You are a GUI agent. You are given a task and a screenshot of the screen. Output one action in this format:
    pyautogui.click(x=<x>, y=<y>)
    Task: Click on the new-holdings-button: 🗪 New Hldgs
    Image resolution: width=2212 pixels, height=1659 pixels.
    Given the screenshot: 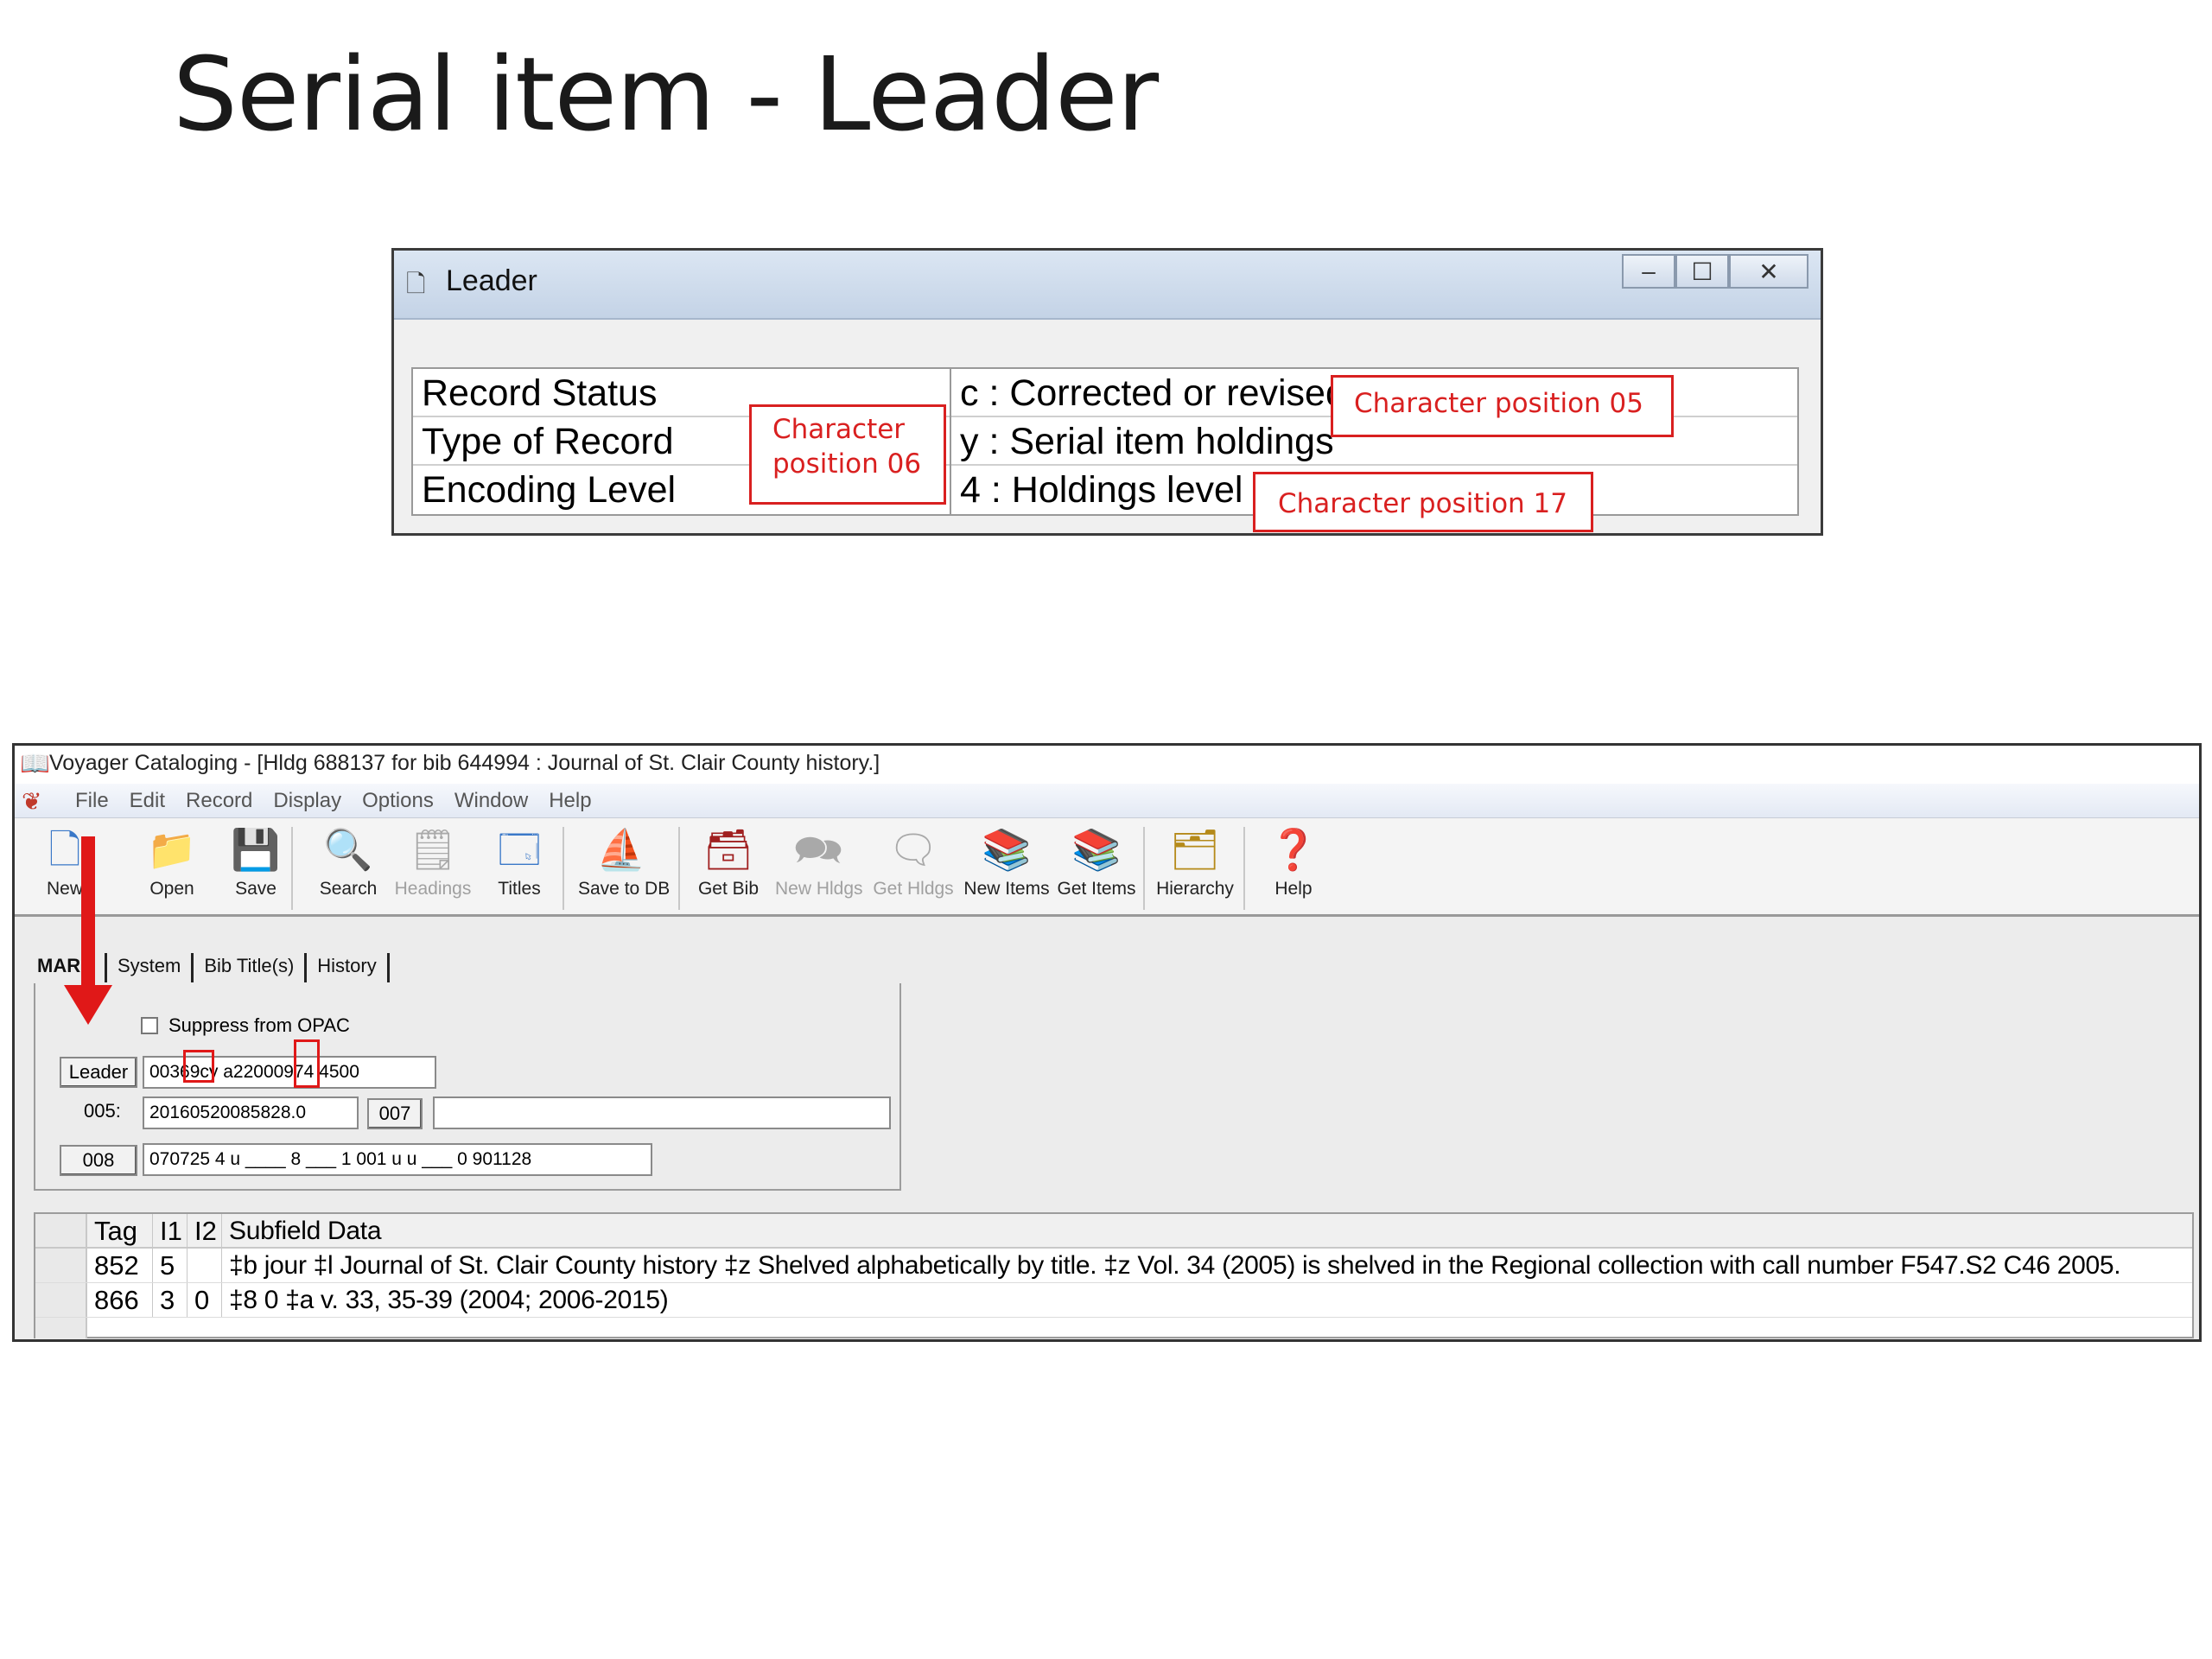 What is the action you would take?
    pyautogui.click(x=819, y=868)
    